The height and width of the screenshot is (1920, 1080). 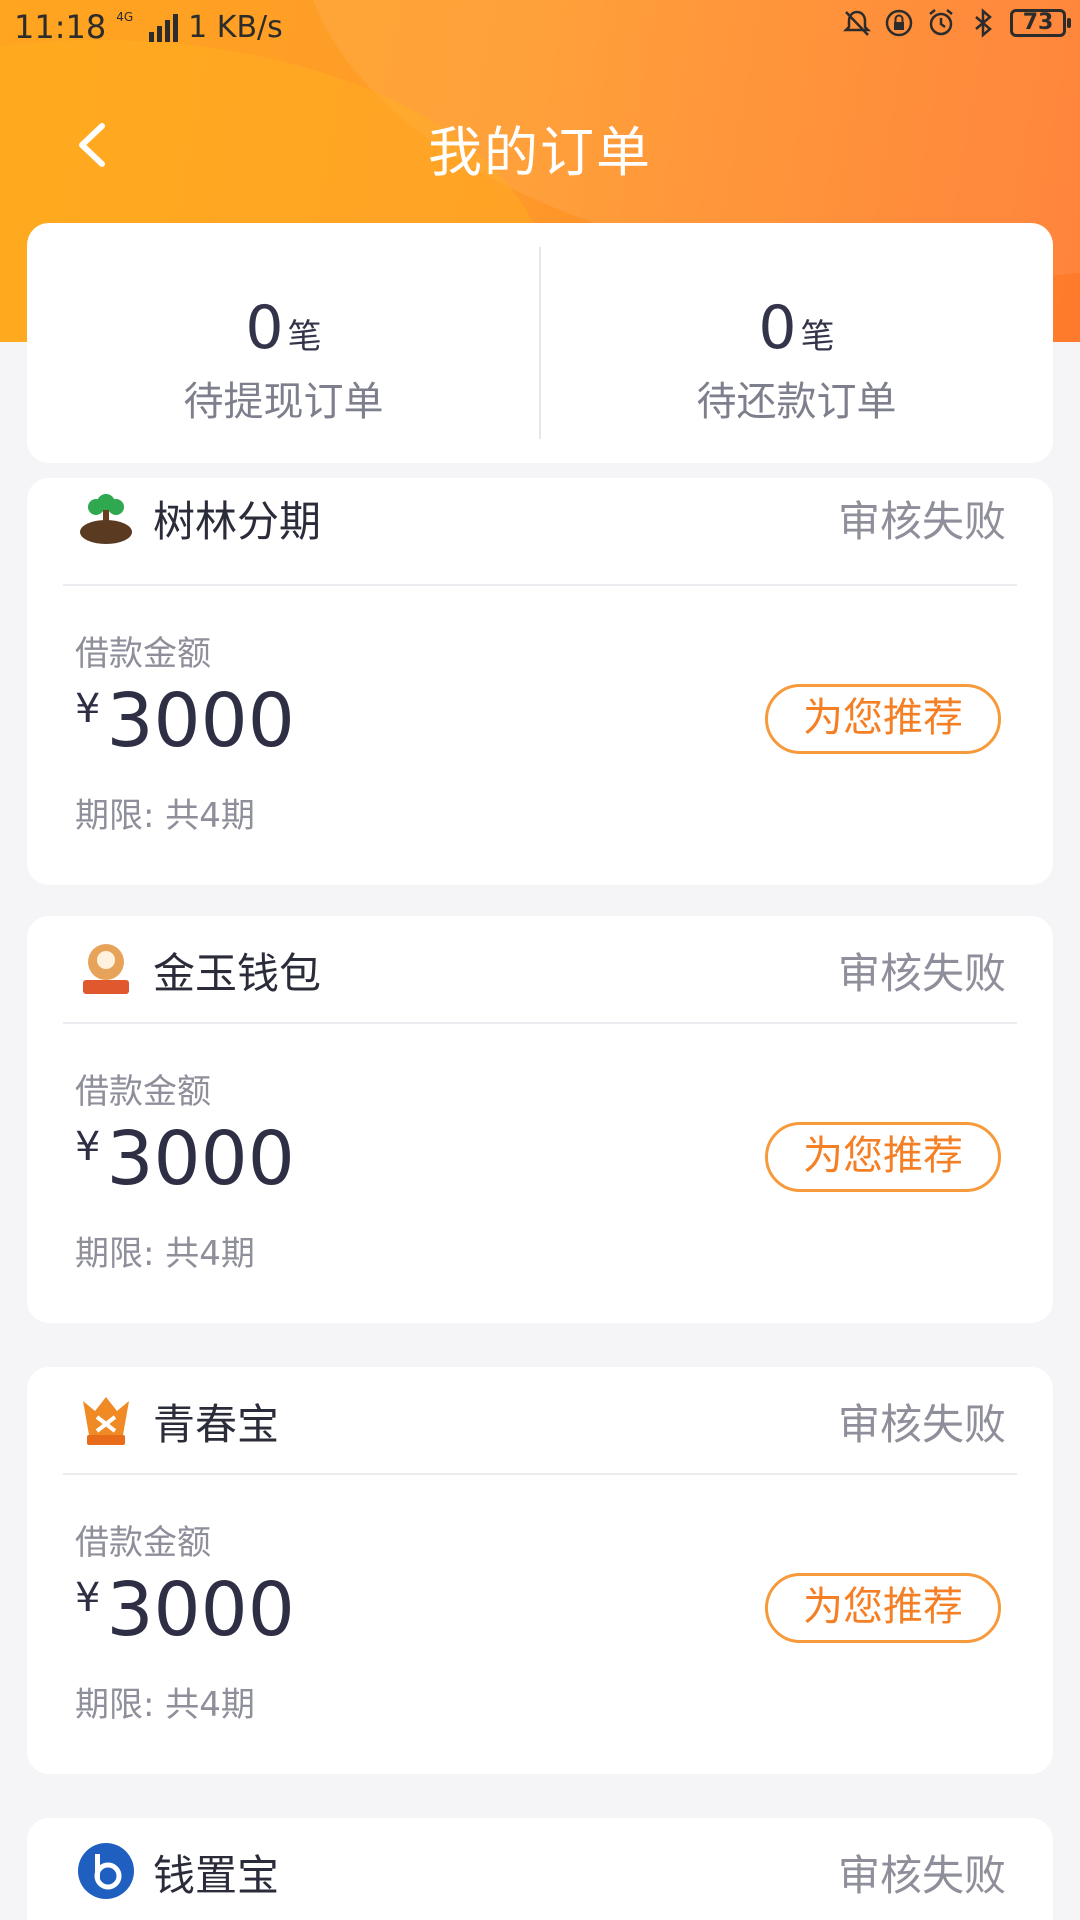 What do you see at coordinates (164, 27) in the screenshot?
I see `signal-icon` at bounding box center [164, 27].